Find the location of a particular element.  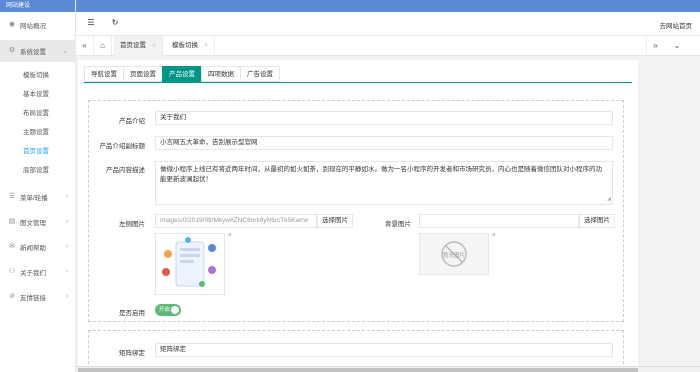

horizontal-scrollbar is located at coordinates (388, 369).